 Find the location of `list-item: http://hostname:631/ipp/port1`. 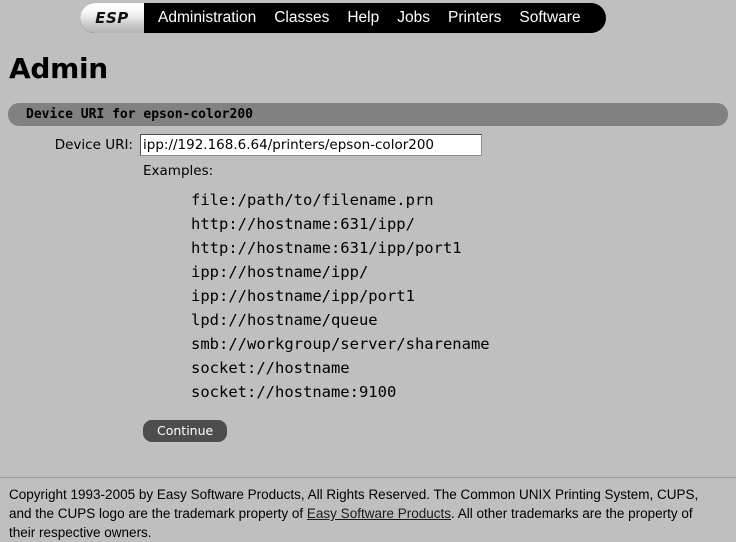

list-item: http://hostname:631/ipp/port1 is located at coordinates (326, 248).